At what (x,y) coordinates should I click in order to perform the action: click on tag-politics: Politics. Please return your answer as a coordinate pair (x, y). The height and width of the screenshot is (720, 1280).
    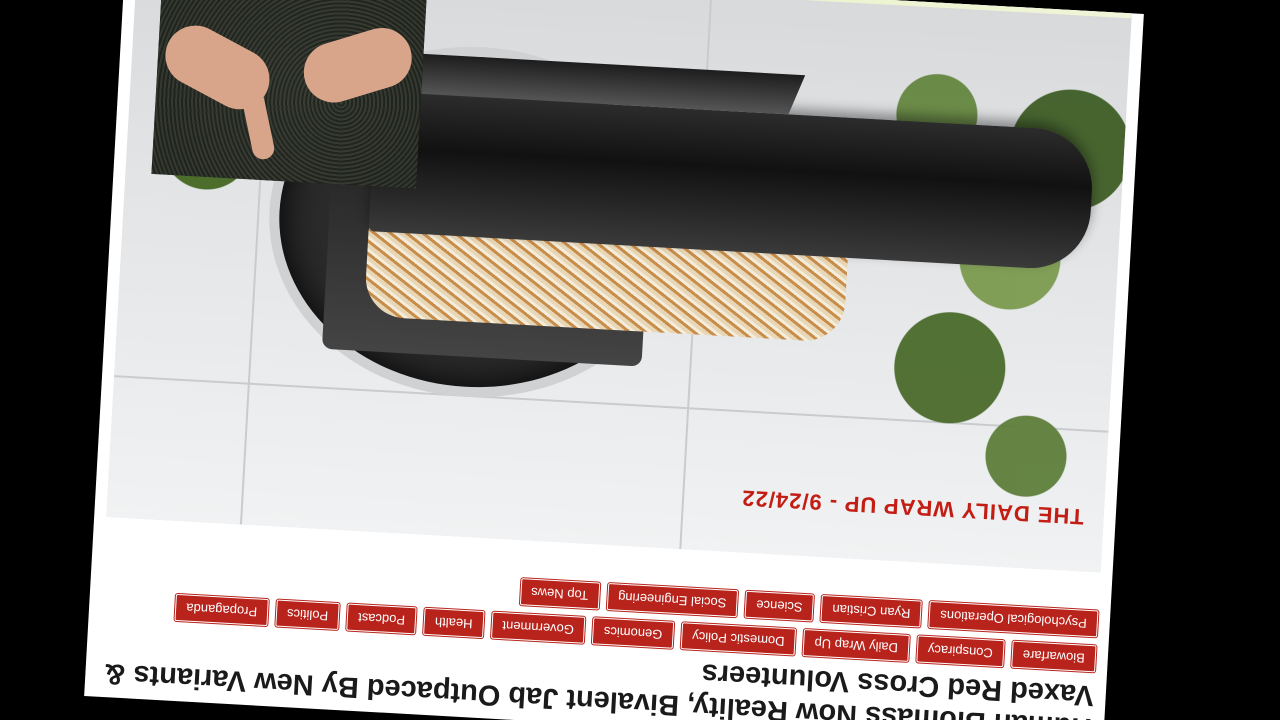
    Looking at the image, I should click on (307, 615).